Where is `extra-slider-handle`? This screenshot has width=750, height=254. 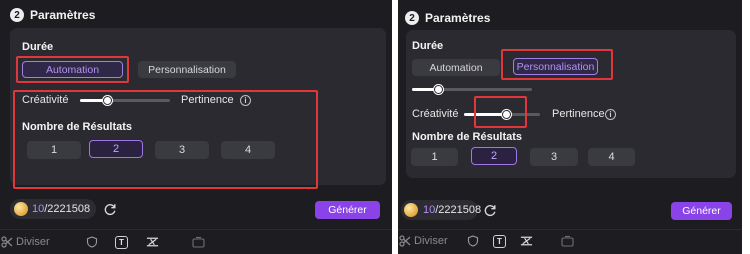
extra-slider-handle is located at coordinates (438, 89).